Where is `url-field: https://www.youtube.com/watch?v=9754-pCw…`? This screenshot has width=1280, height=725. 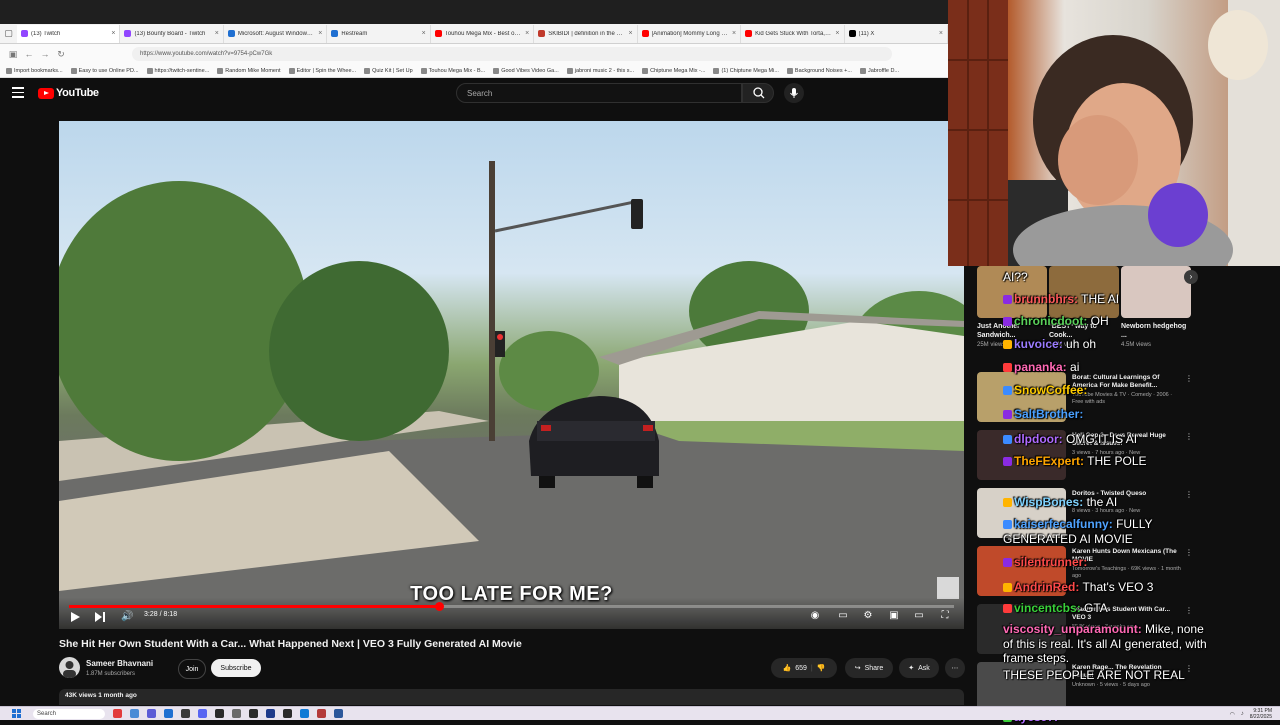
url-field: https://www.youtube.com/watch?v=9754-pCw… is located at coordinates (512, 54).